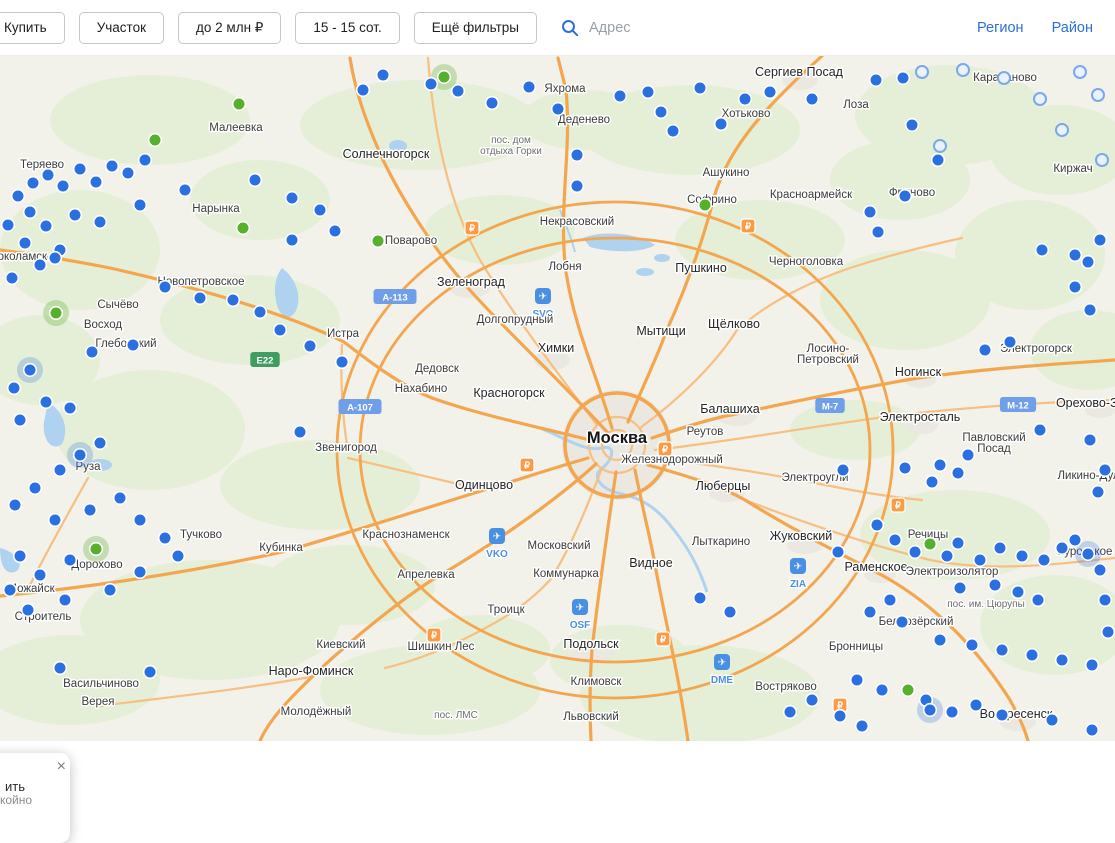 Image resolution: width=1115 pixels, height=843 pixels. What do you see at coordinates (783, 27) in the screenshot?
I see `search-input` at bounding box center [783, 27].